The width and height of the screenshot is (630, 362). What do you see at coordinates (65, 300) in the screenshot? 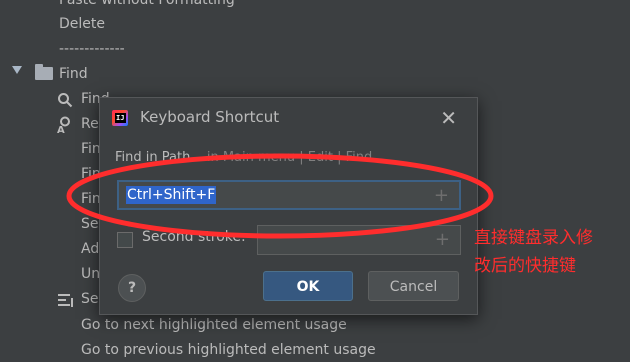
I see `structural-search-icon` at bounding box center [65, 300].